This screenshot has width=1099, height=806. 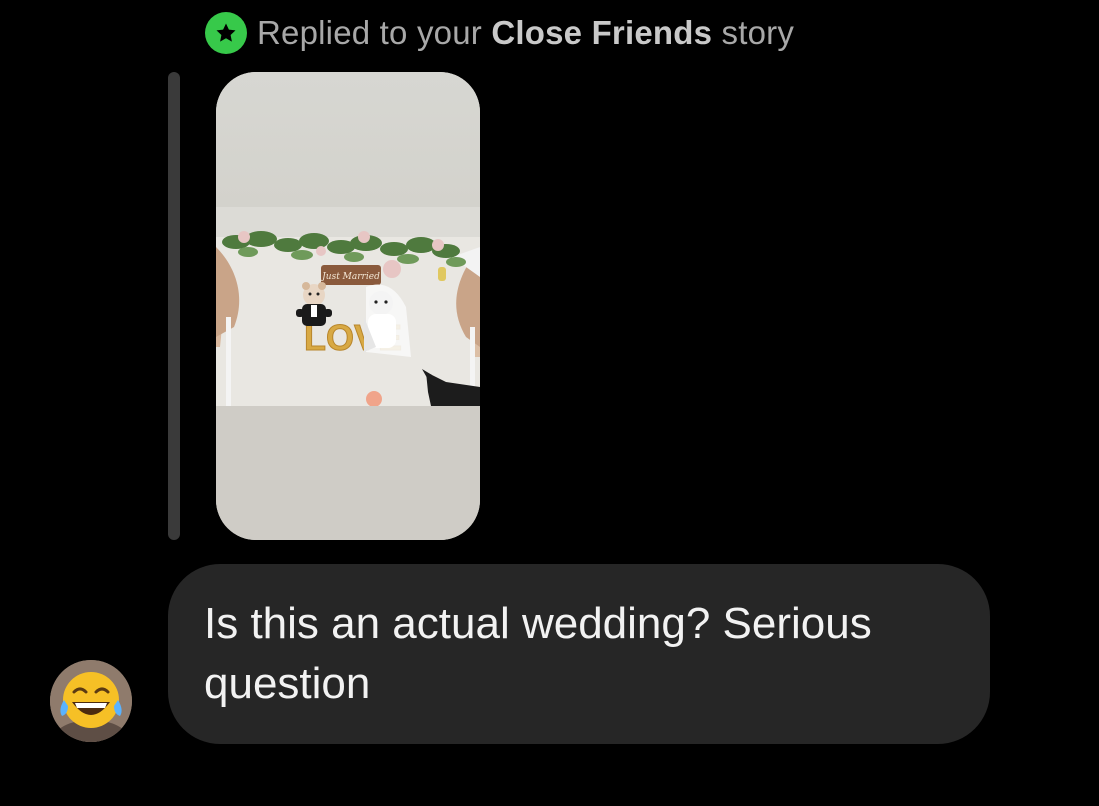 I want to click on reply-context-header: Replied to your Close Friends story, so click(x=499, y=33).